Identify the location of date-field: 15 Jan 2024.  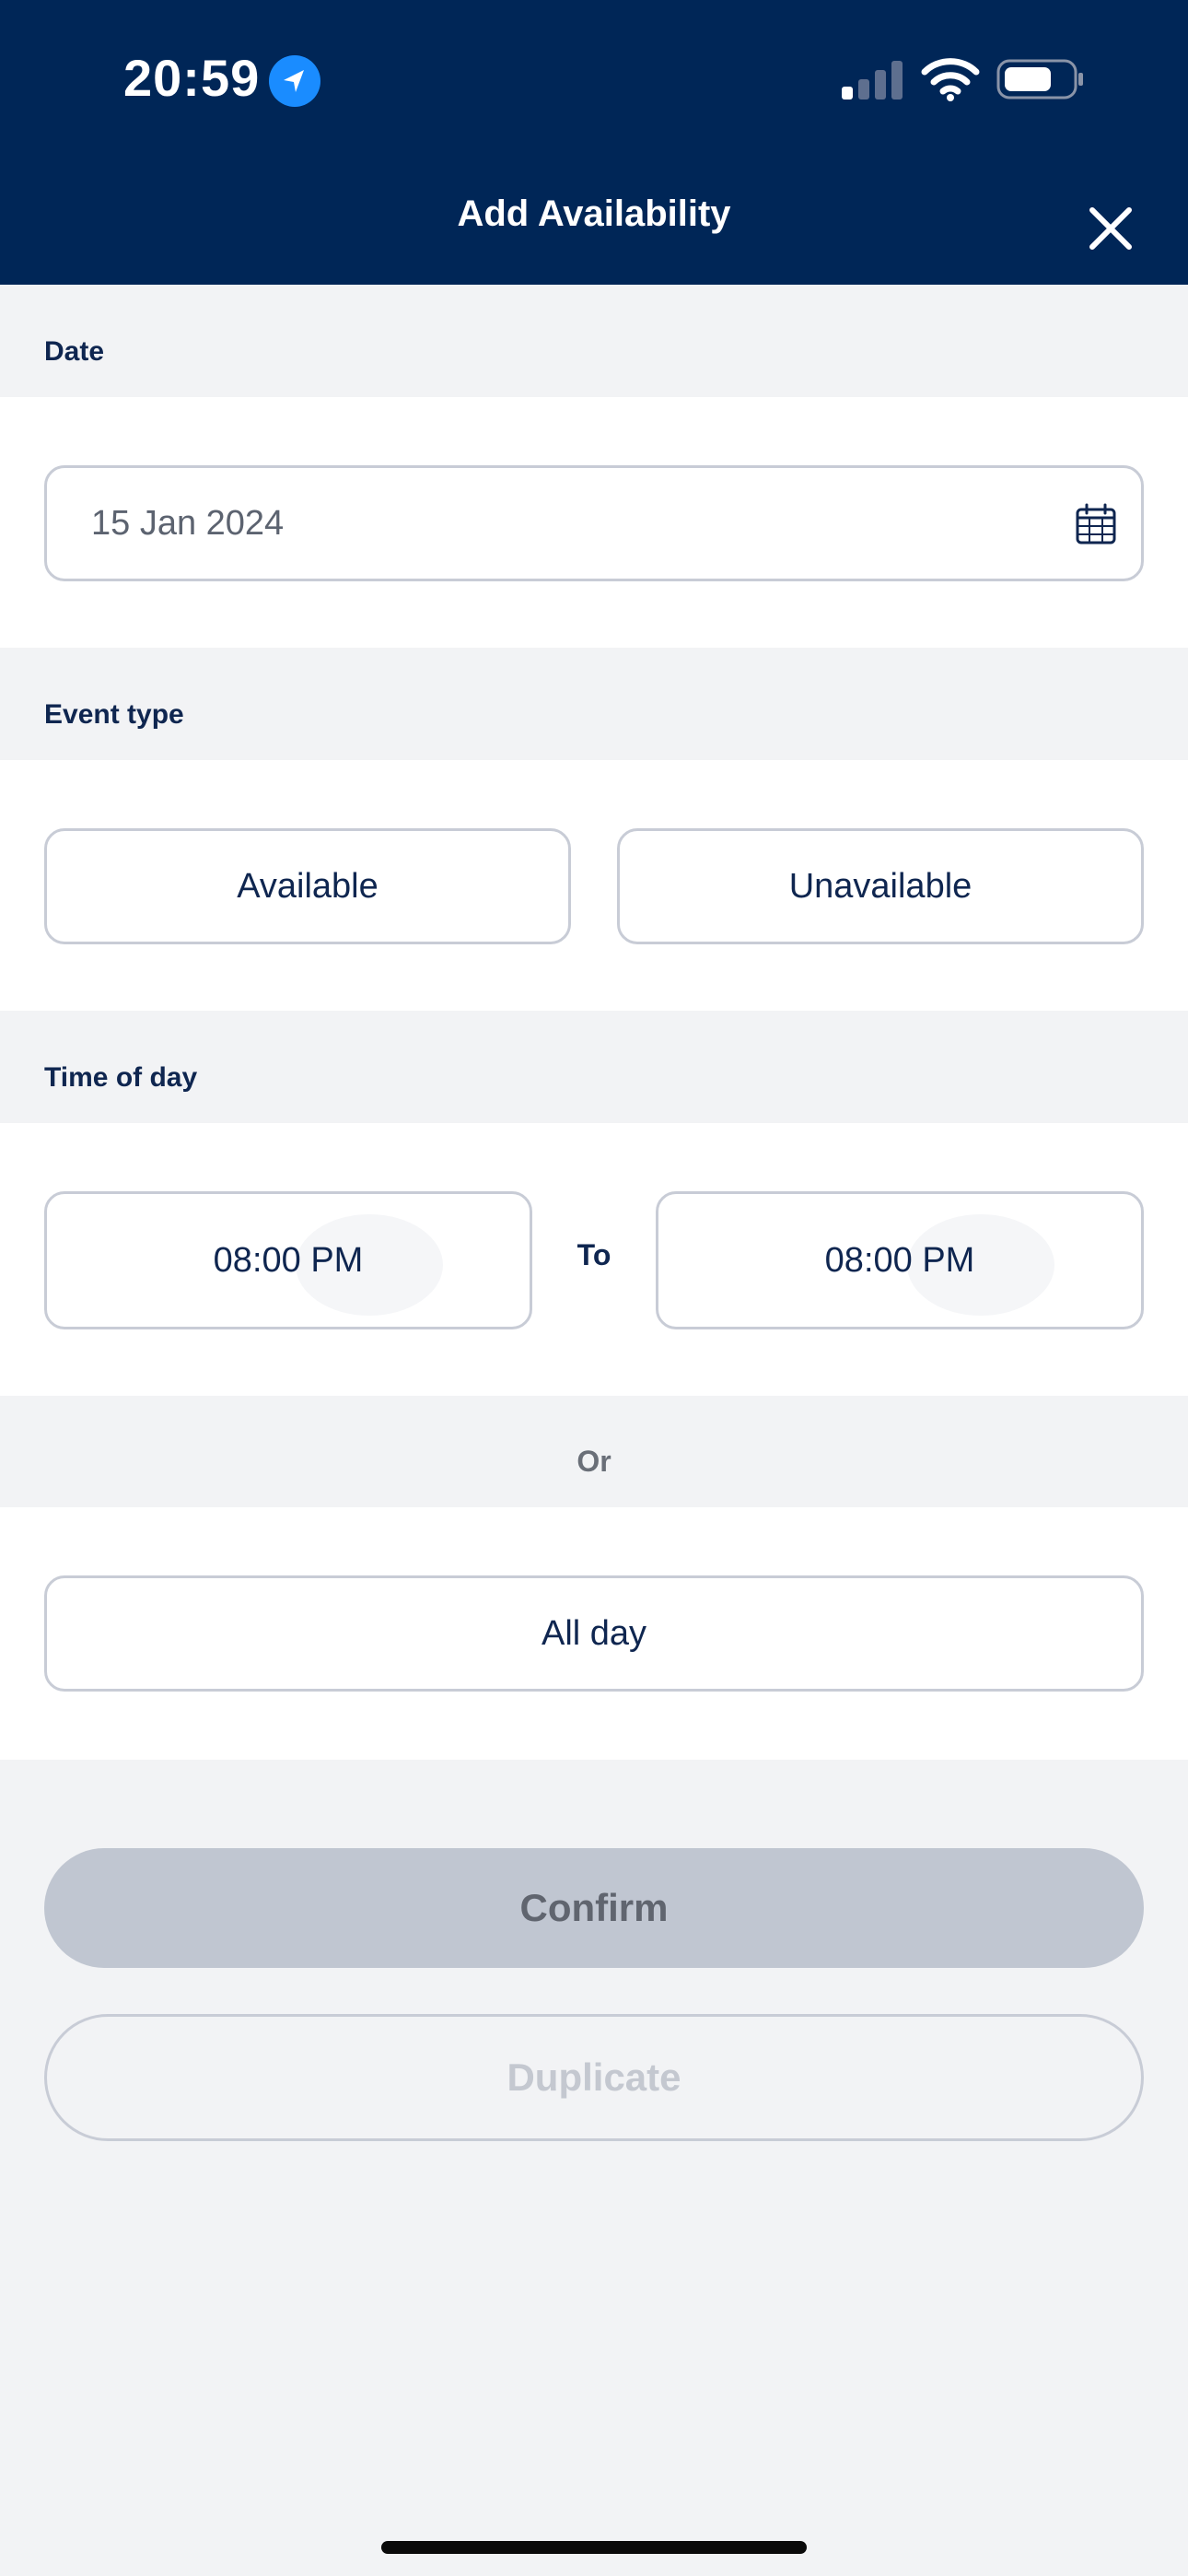
(594, 523).